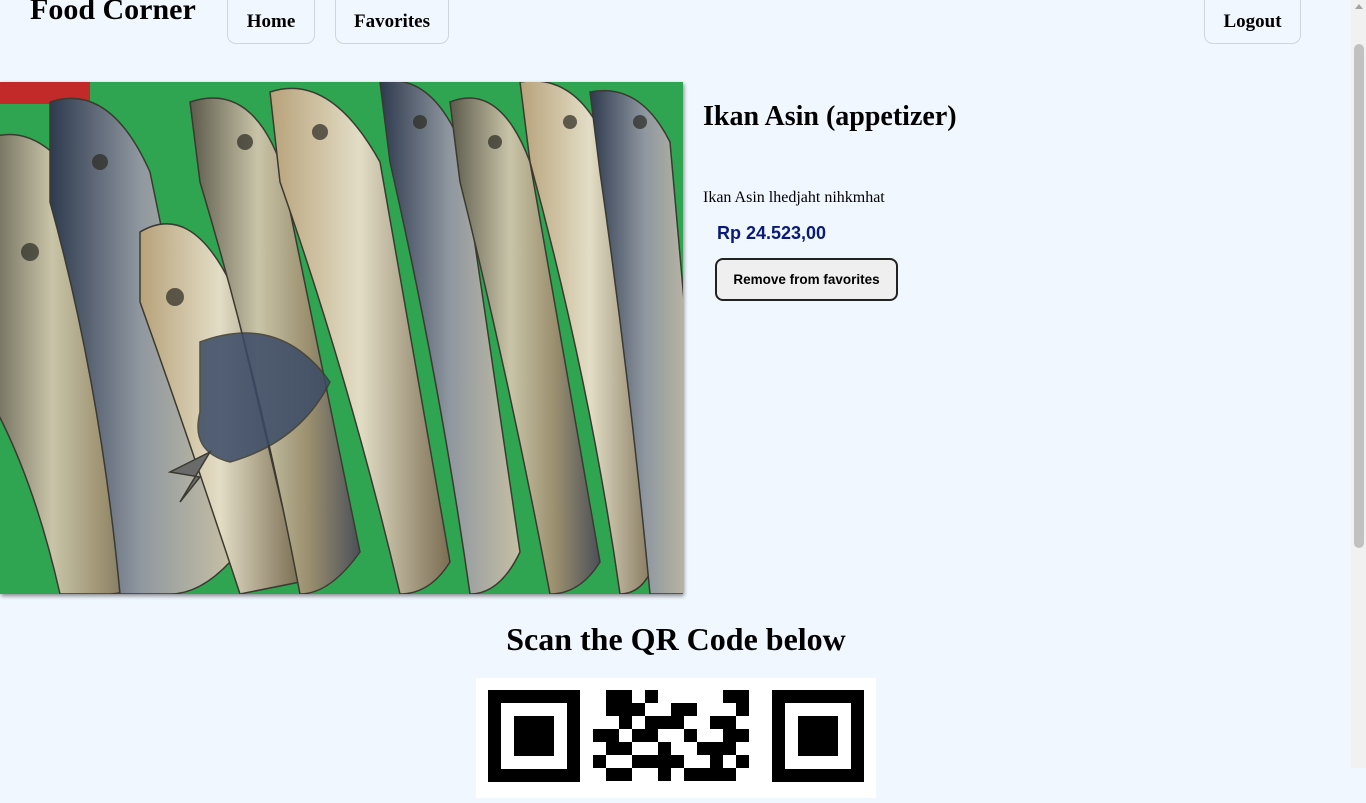  What do you see at coordinates (830, 116) in the screenshot?
I see `product-title: Ikan Asin (appetizer)` at bounding box center [830, 116].